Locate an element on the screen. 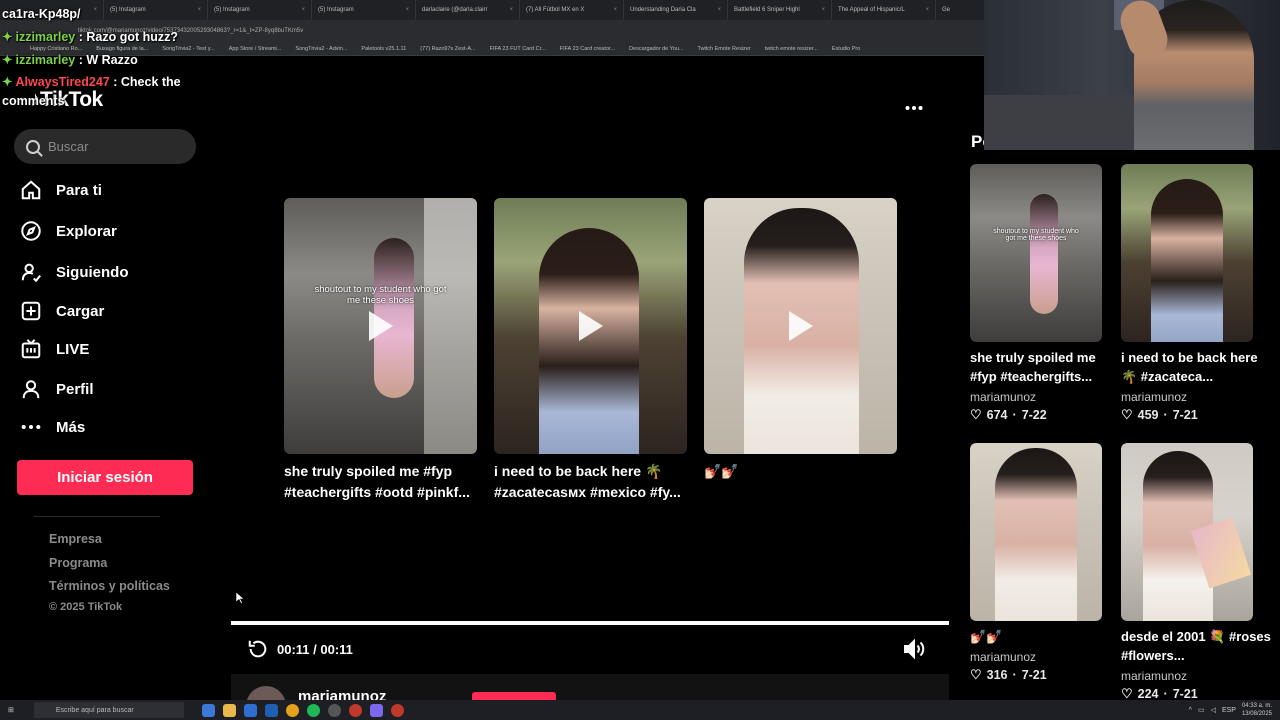  bookmark: Twitch Emote Resizer is located at coordinates (724, 49).